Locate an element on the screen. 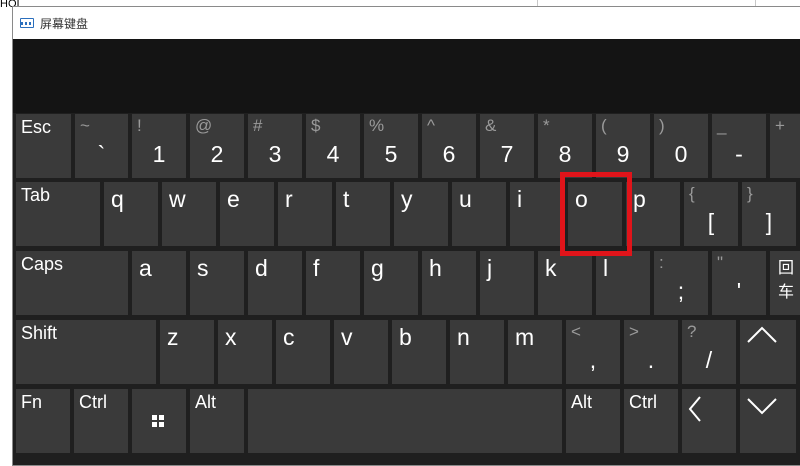 This screenshot has width=800, height=466. key-space is located at coordinates (405, 421).